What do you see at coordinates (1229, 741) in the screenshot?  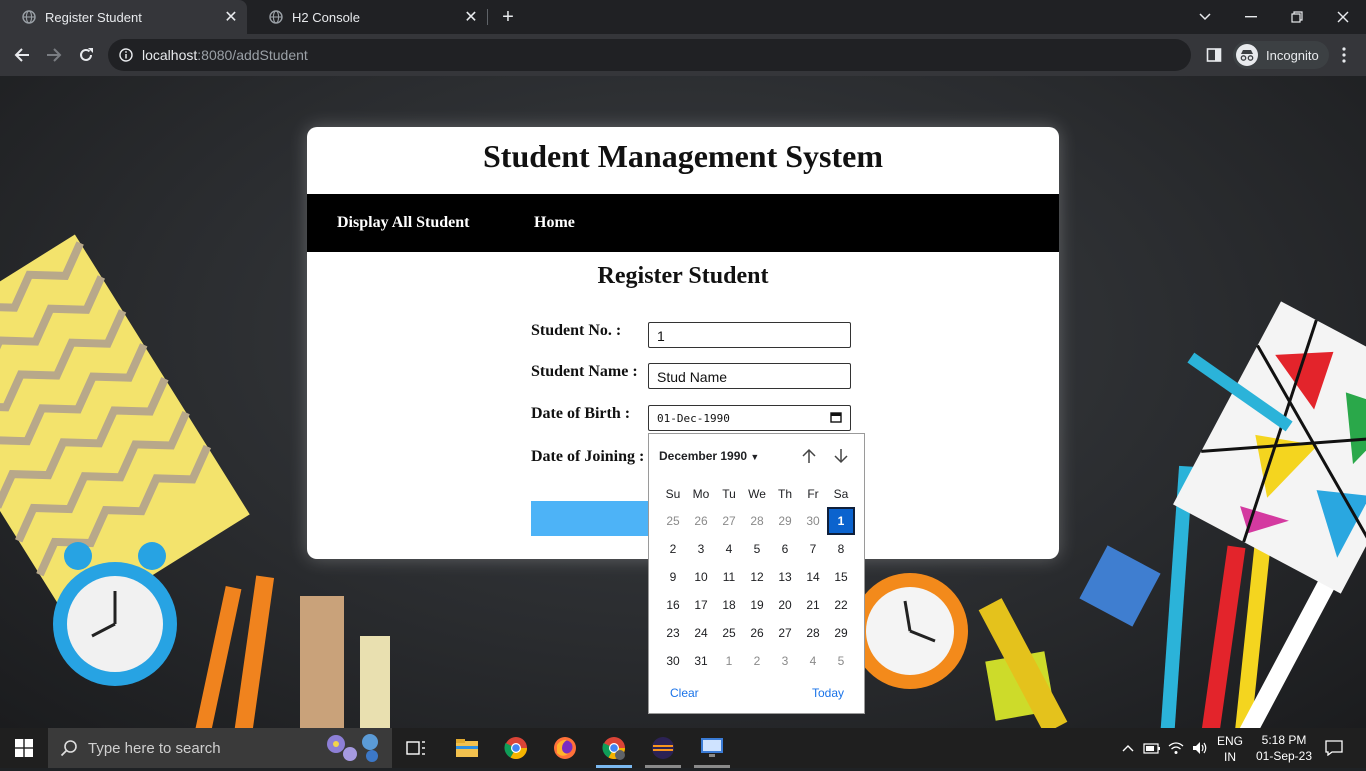 I see `language-code: ENG` at bounding box center [1229, 741].